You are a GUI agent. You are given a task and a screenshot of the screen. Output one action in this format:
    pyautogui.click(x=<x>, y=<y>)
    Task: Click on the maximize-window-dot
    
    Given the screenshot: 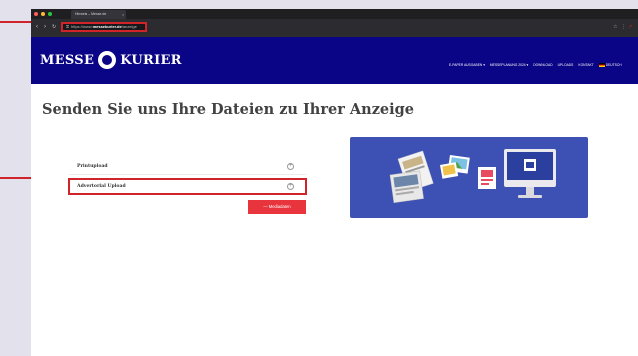 What is the action you would take?
    pyautogui.click(x=50, y=14)
    